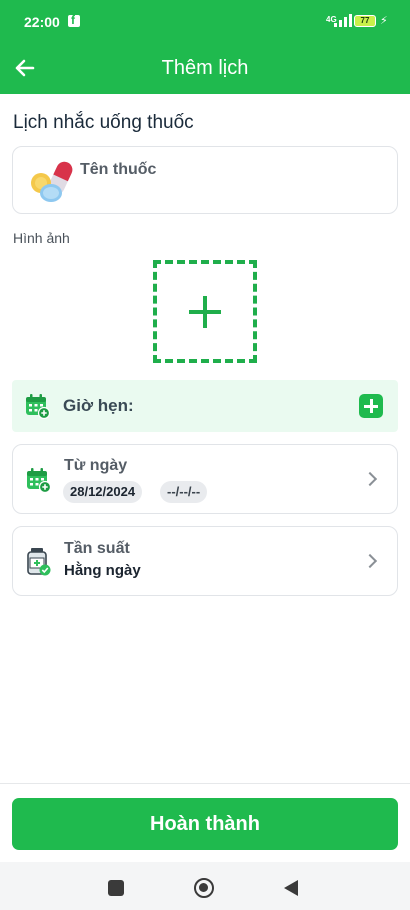 The width and height of the screenshot is (410, 910). Describe the element at coordinates (97, 548) in the screenshot. I see `frequency-label: Tần suất` at that location.